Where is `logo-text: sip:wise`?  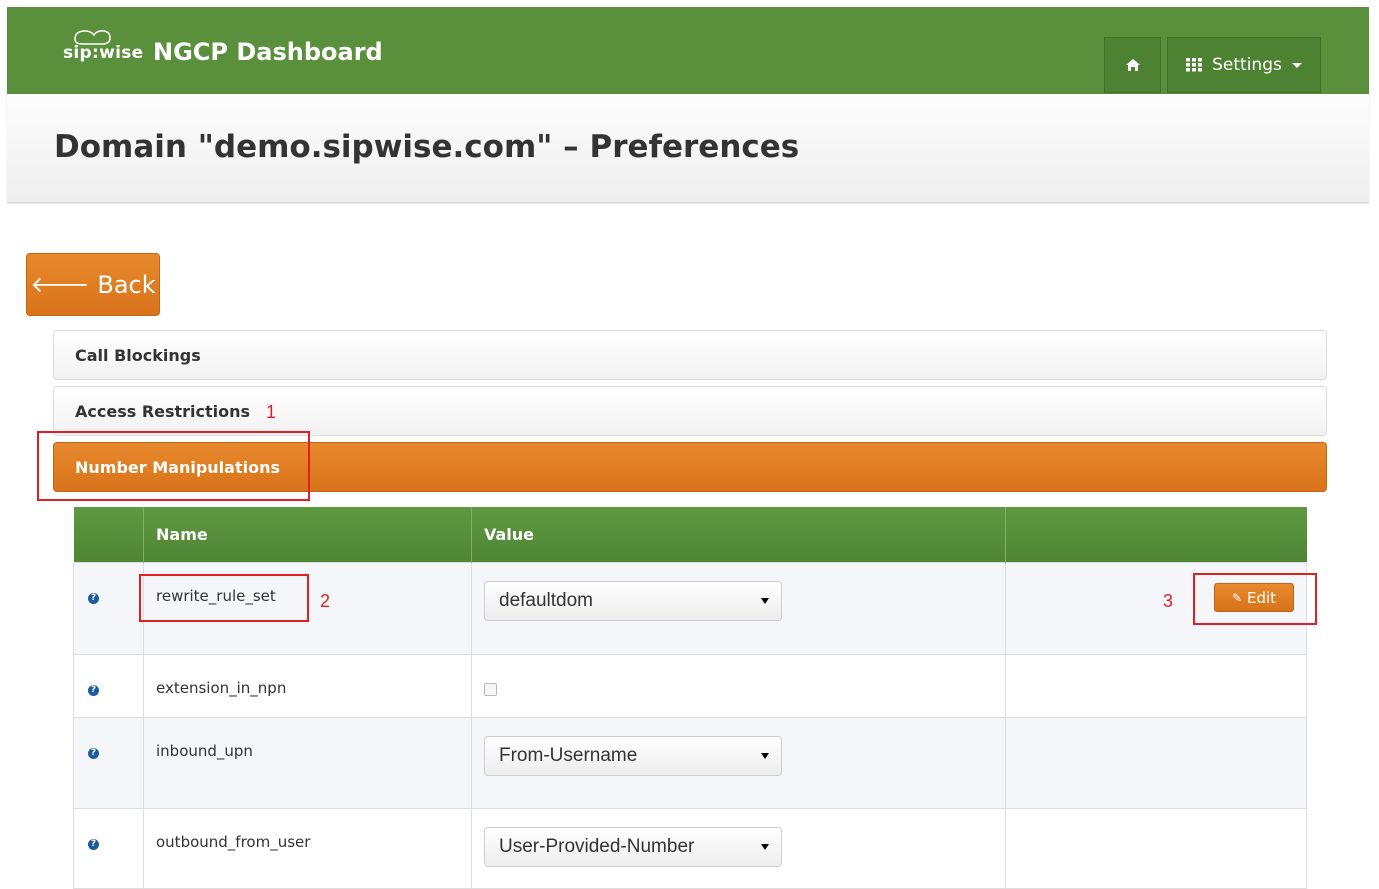
logo-text: sip:wise is located at coordinates (103, 53).